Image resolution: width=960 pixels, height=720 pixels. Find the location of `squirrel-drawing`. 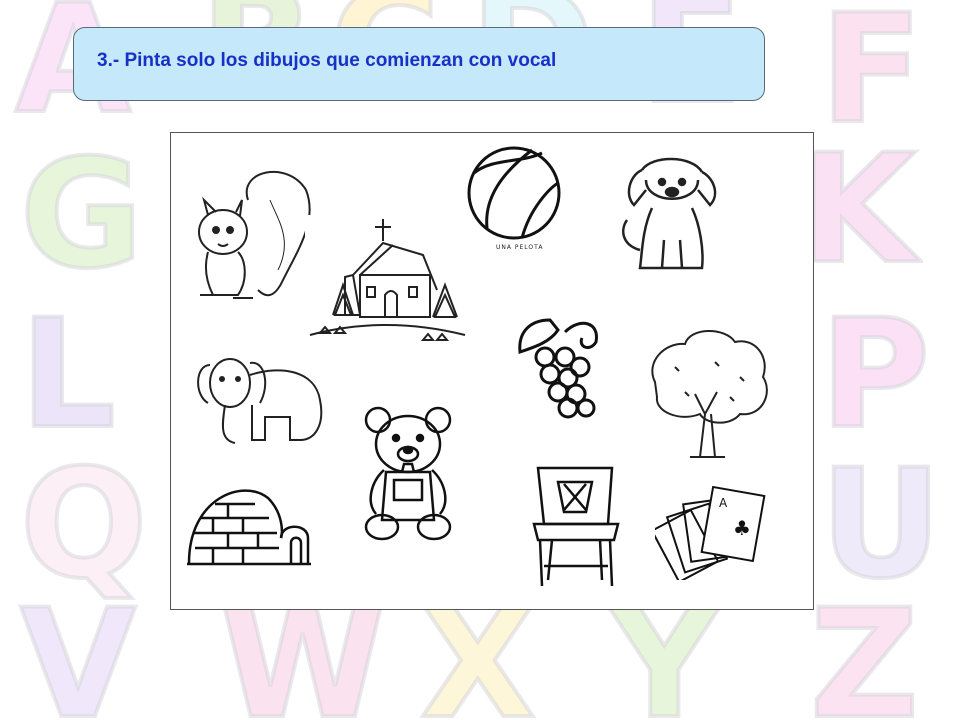

squirrel-drawing is located at coordinates (249, 235).